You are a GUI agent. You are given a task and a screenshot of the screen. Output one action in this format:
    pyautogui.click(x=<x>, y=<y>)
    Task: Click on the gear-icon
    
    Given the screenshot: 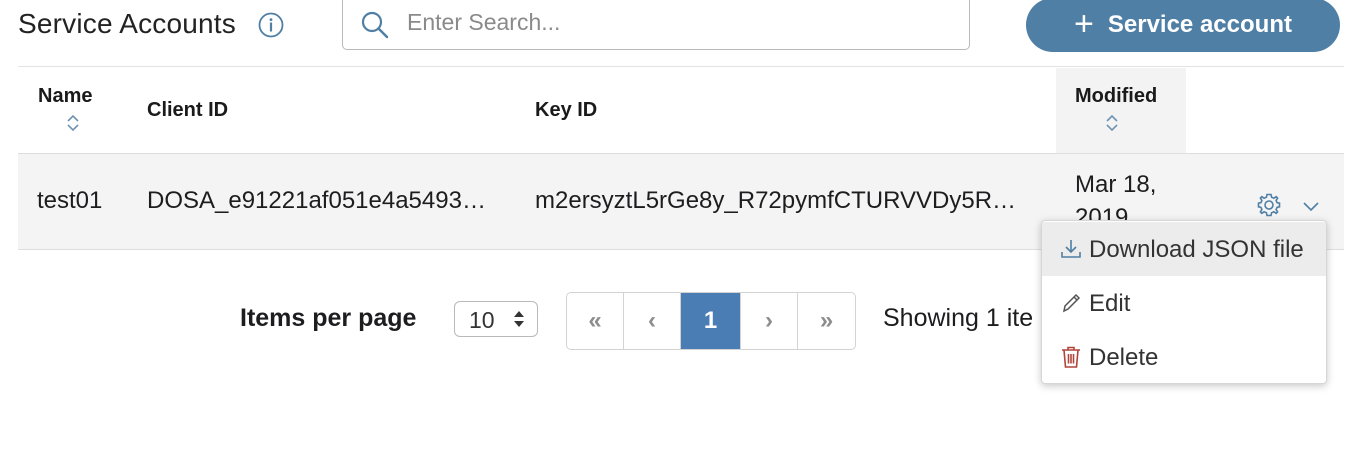 What is the action you would take?
    pyautogui.click(x=1269, y=205)
    